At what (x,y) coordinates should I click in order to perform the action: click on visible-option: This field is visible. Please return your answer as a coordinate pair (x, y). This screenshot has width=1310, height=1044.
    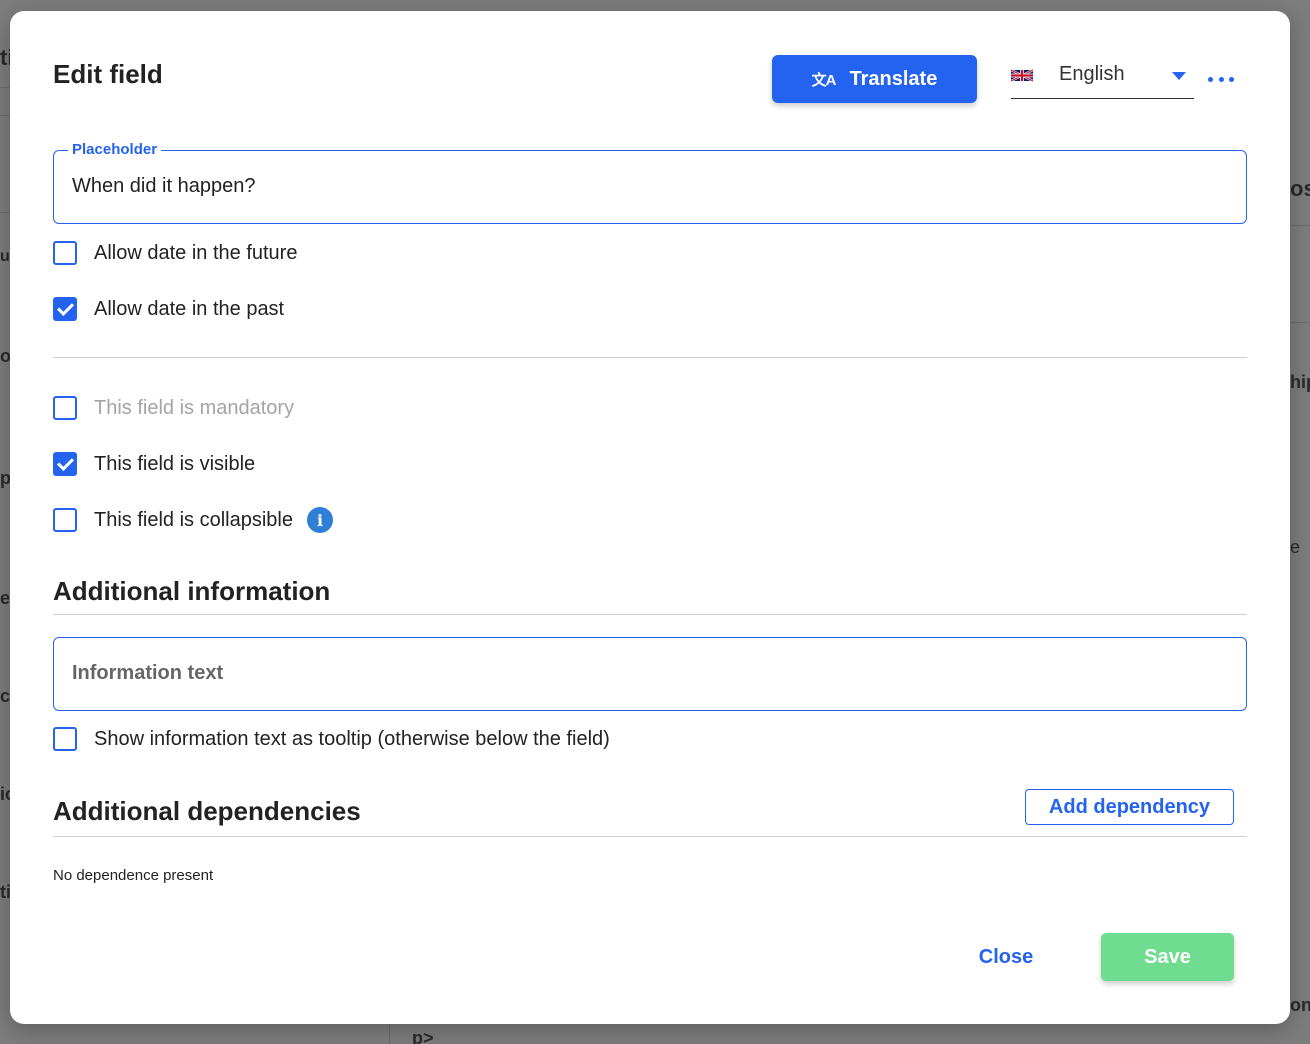
    Looking at the image, I should click on (154, 464).